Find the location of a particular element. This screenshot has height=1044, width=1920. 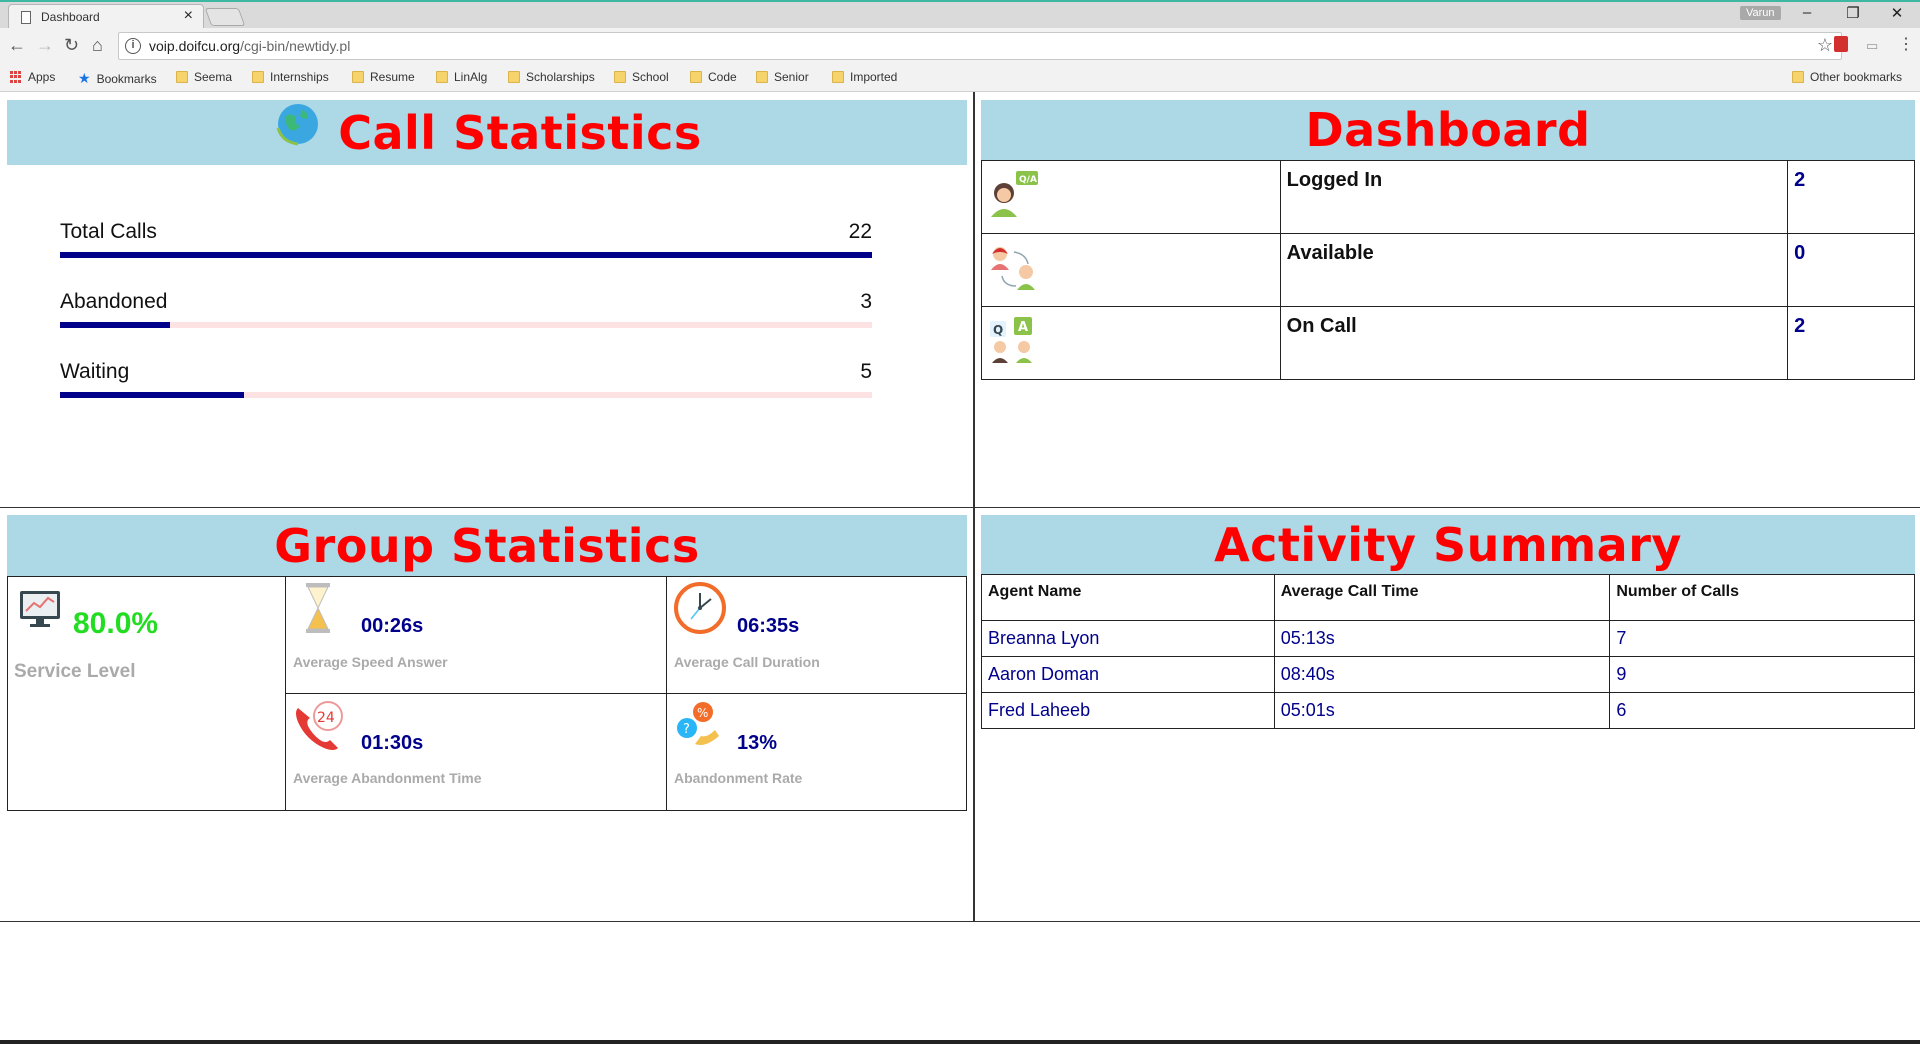

table-row: Available 0 is located at coordinates (1448, 270).